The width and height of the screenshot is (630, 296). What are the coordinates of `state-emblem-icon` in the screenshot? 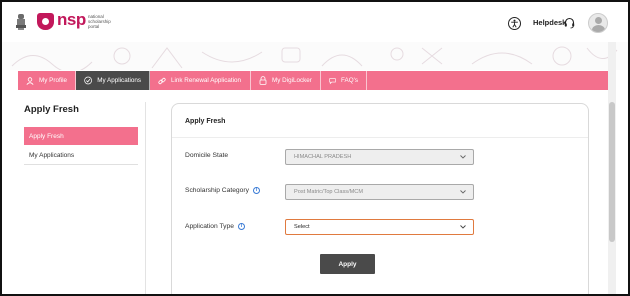 It's located at (21, 22).